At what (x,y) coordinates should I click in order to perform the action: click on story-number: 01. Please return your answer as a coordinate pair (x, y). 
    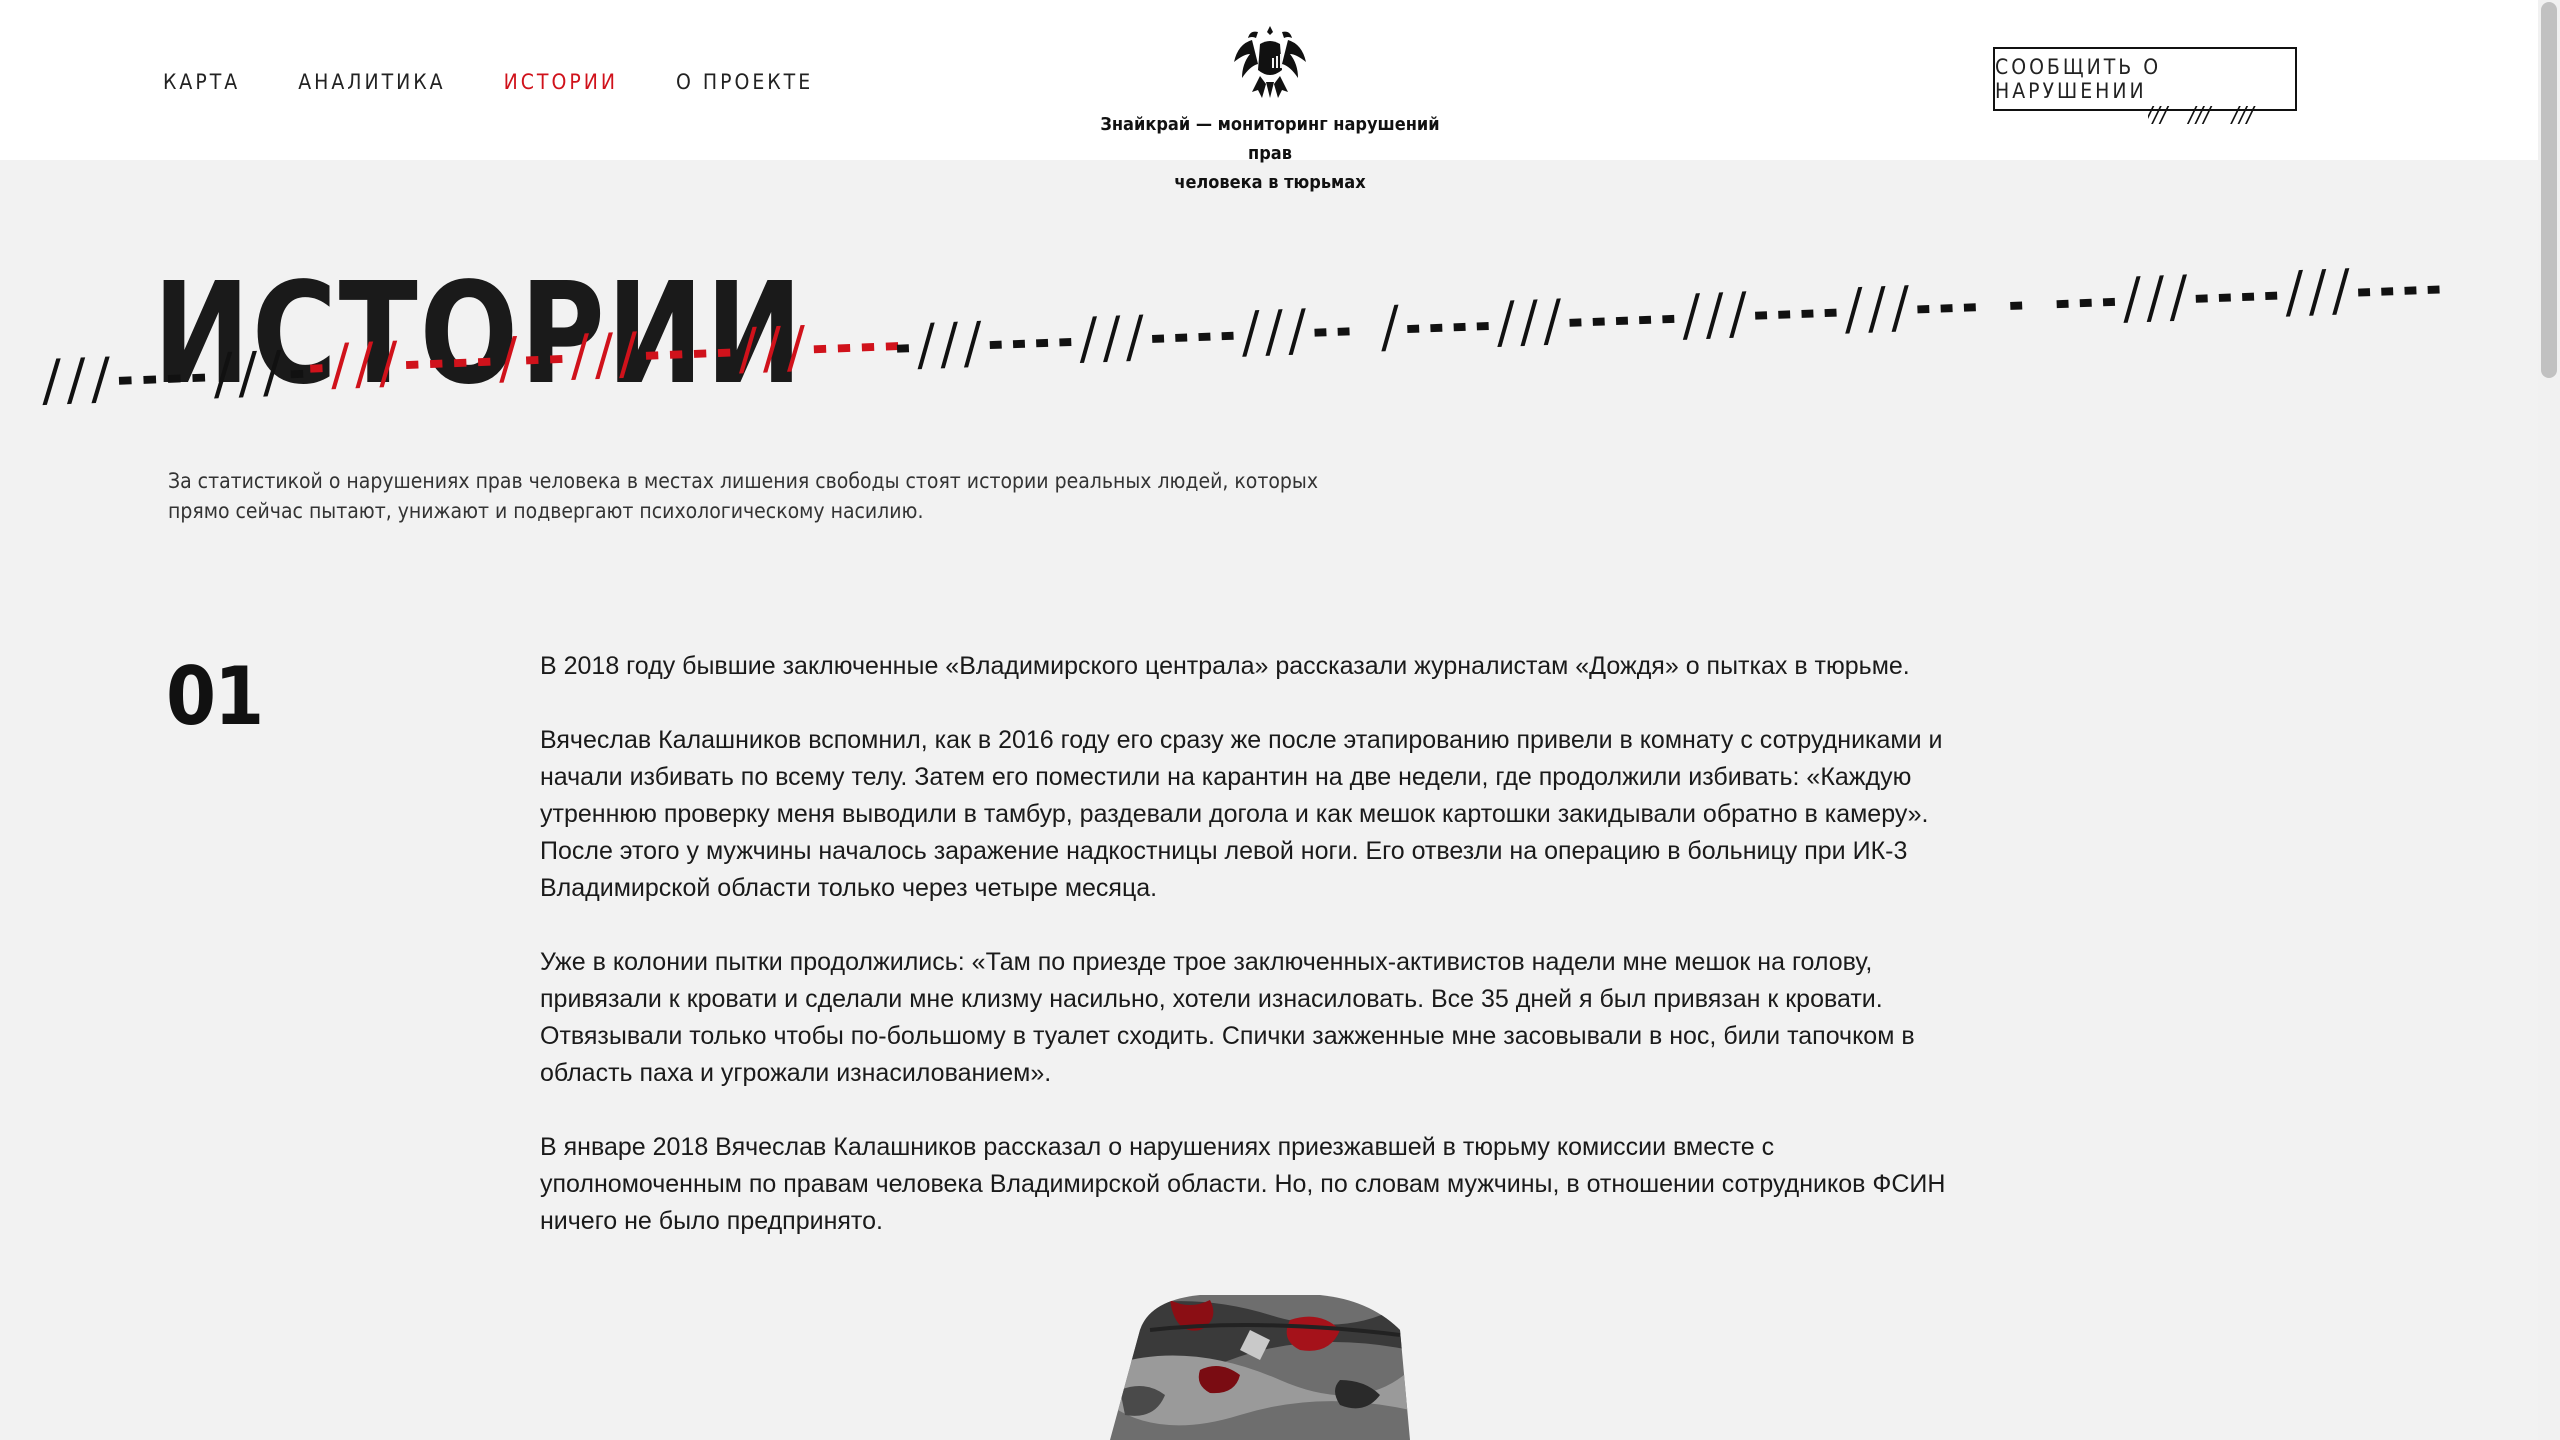
    Looking at the image, I should click on (215, 696).